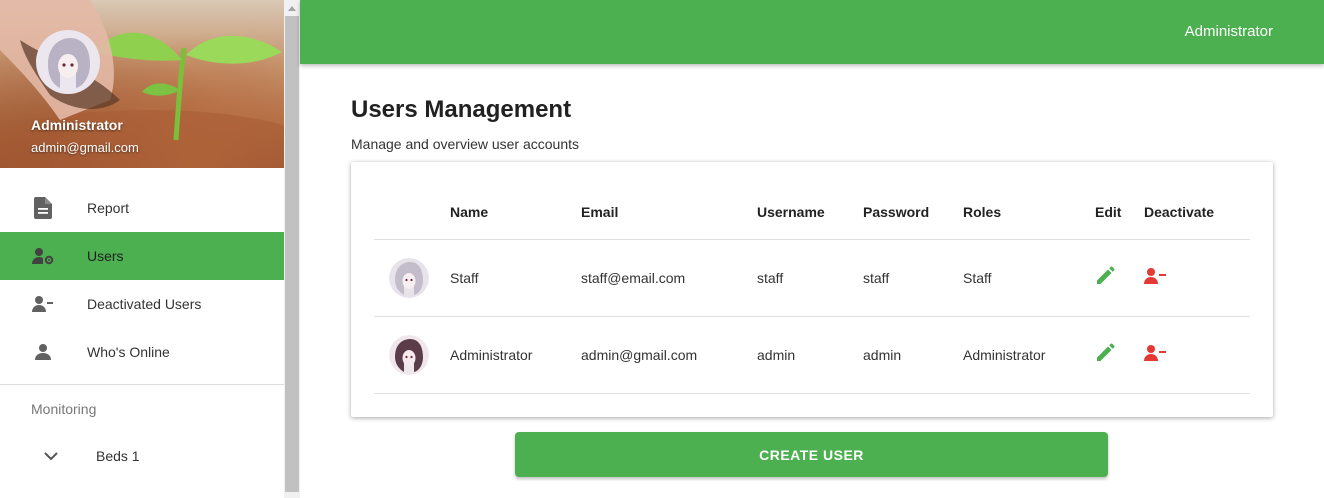 This screenshot has width=1324, height=498. What do you see at coordinates (669, 278) in the screenshot?
I see `cell-email: staff@email.com` at bounding box center [669, 278].